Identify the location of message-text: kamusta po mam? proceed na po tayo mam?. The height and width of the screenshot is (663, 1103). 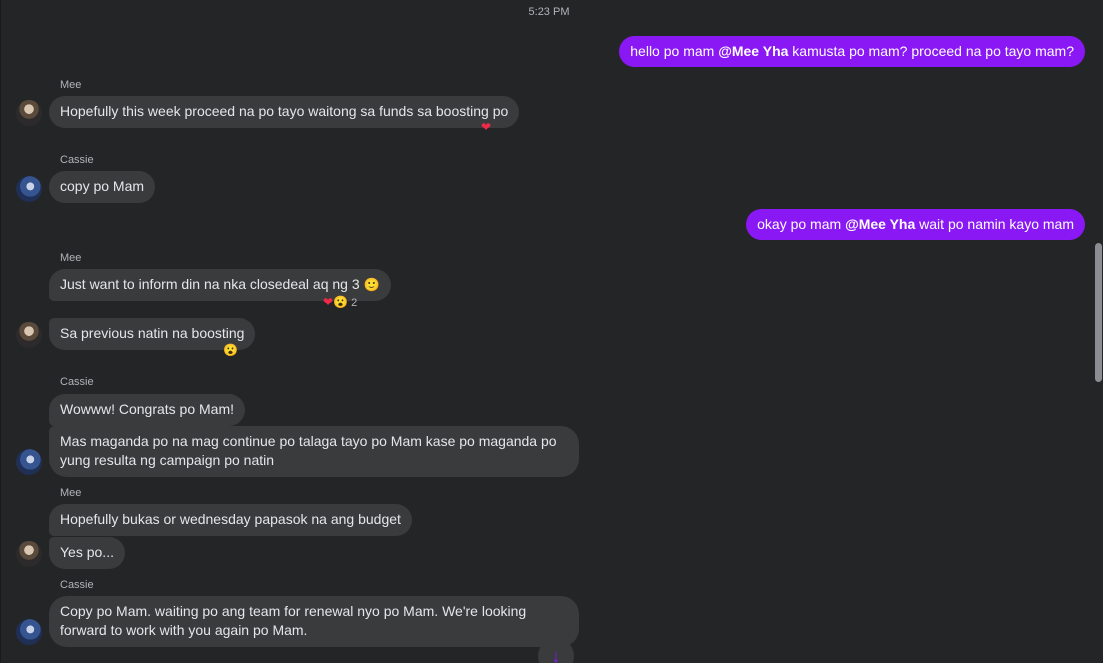
(931, 51).